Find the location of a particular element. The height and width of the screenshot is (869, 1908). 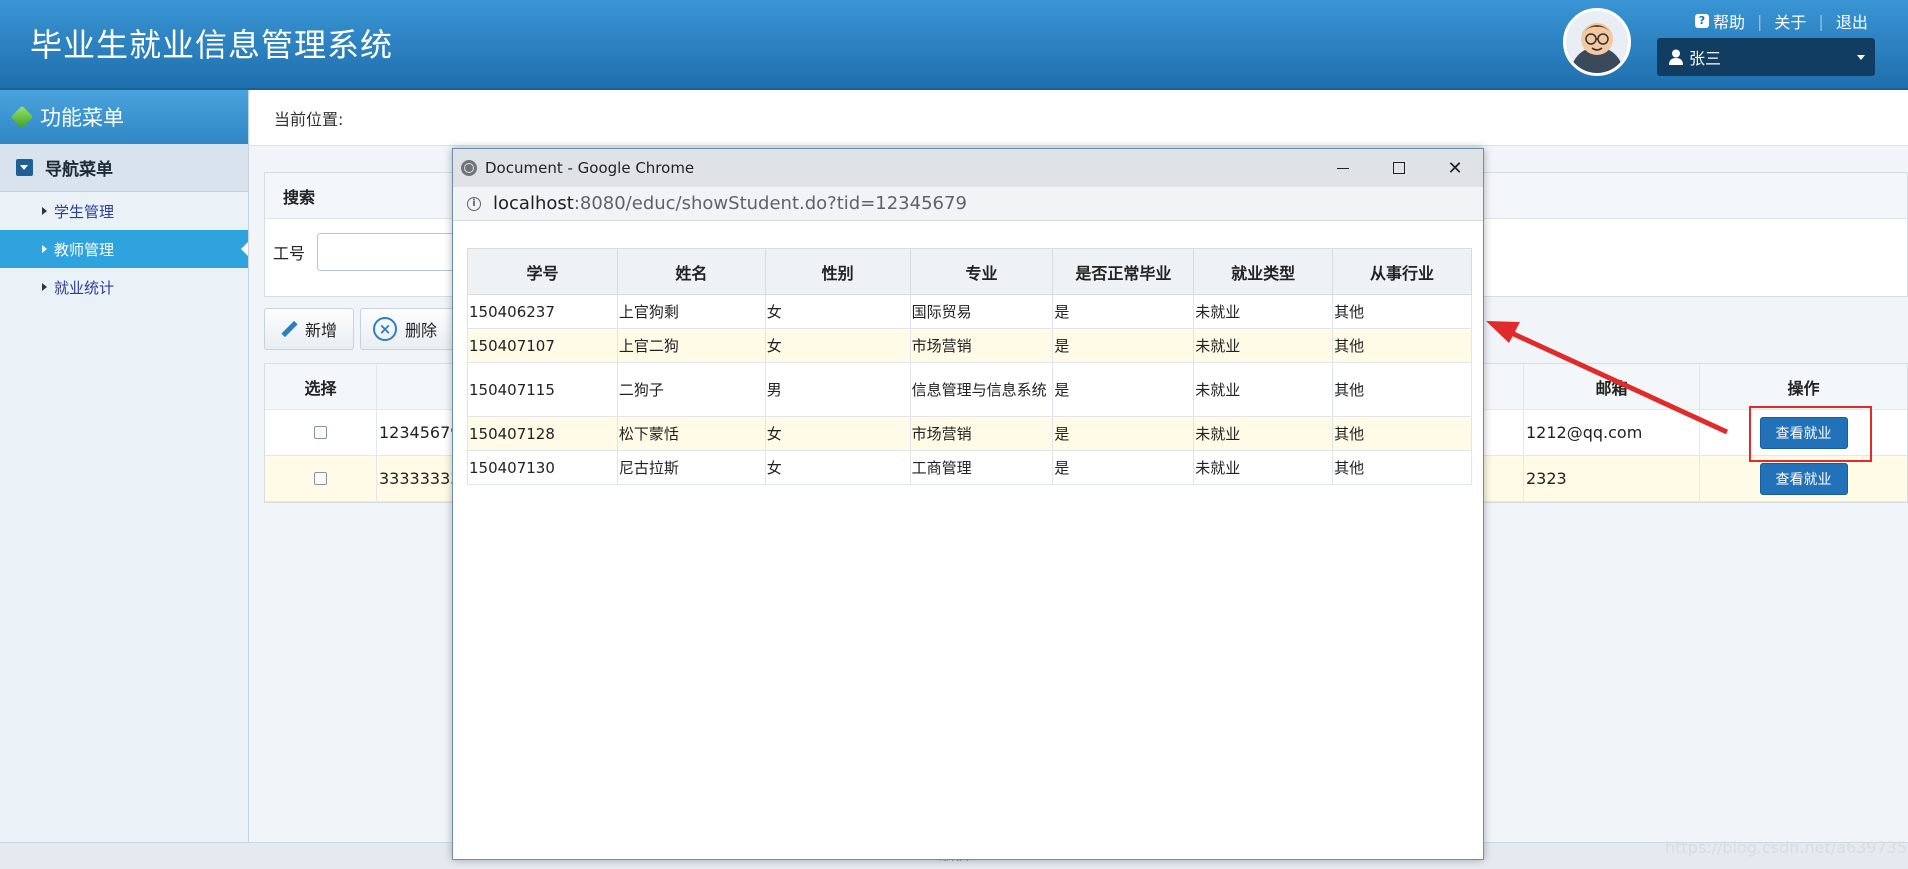

minimize-button is located at coordinates (1343, 168).